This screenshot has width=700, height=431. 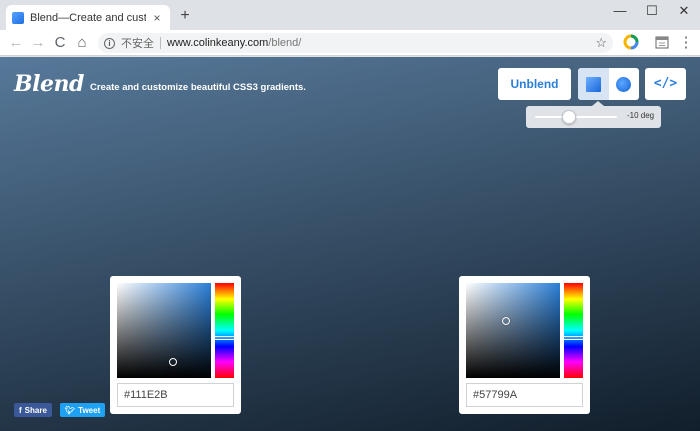 What do you see at coordinates (652, 12) in the screenshot?
I see `maximize-button: ☐` at bounding box center [652, 12].